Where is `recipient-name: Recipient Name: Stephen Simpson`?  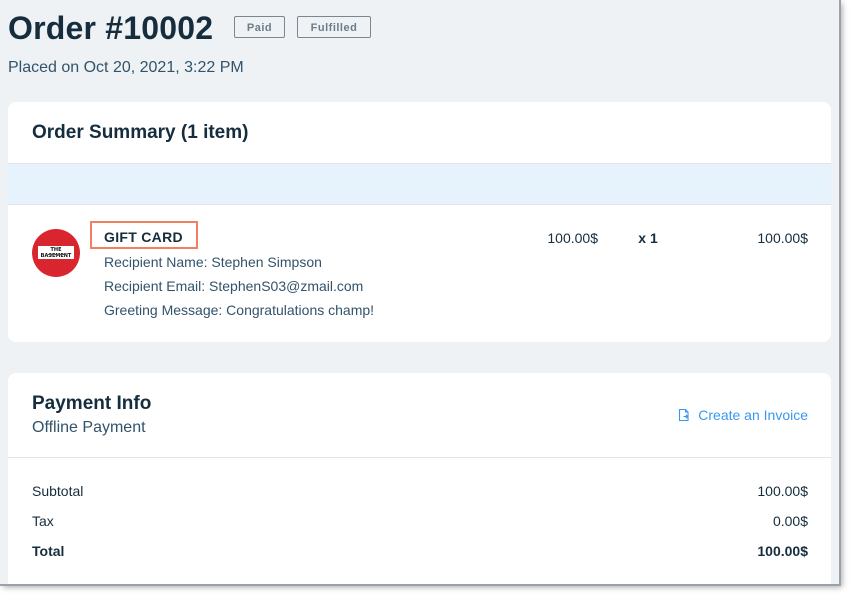 recipient-name: Recipient Name: Stephen Simpson is located at coordinates (213, 262).